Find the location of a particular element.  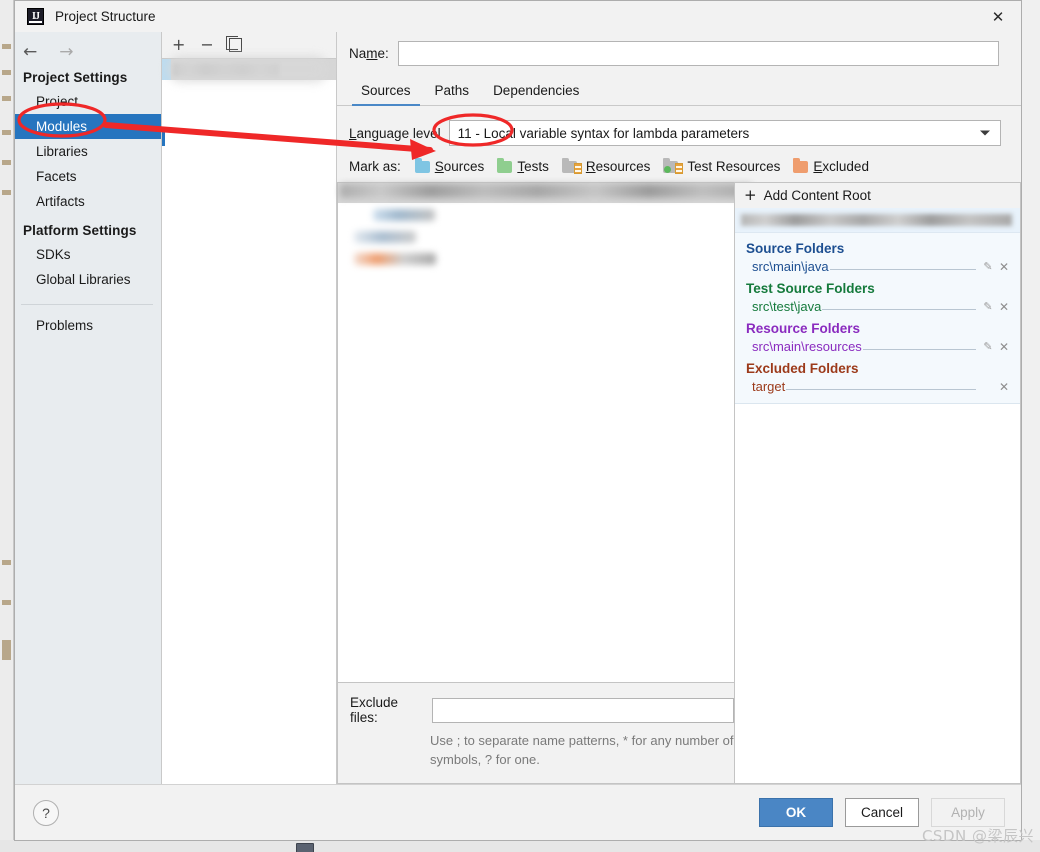

plus-icon: + is located at coordinates (178, 45).